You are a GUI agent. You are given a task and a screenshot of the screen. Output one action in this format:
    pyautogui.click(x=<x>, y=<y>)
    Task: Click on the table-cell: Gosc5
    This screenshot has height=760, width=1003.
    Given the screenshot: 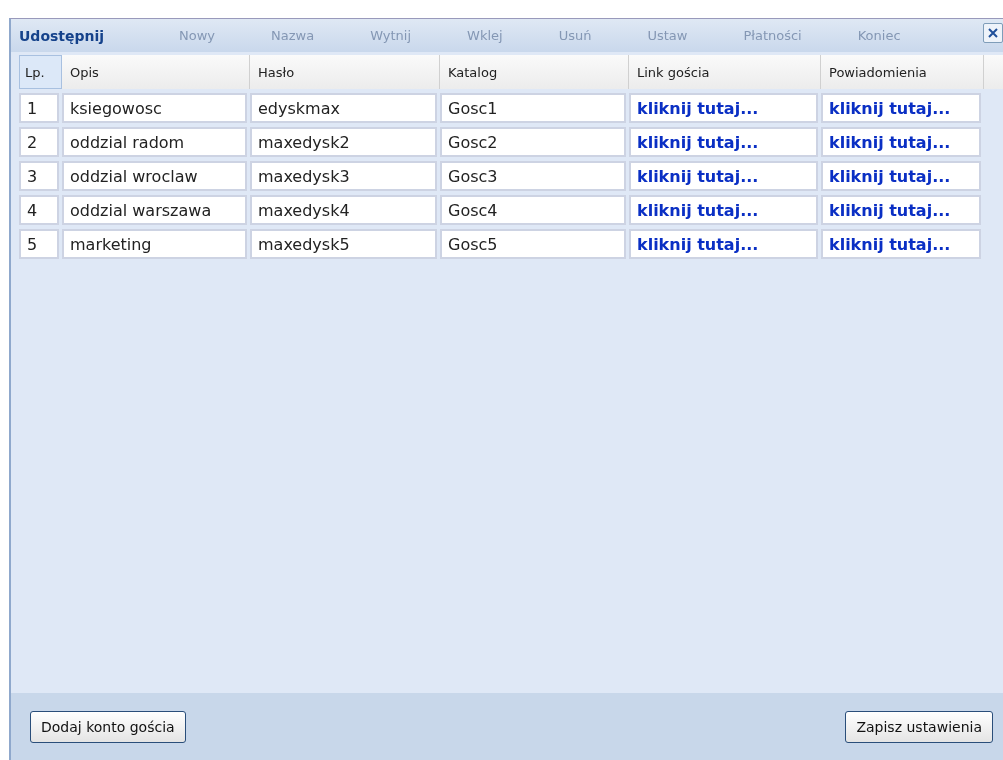 What is the action you would take?
    pyautogui.click(x=533, y=244)
    